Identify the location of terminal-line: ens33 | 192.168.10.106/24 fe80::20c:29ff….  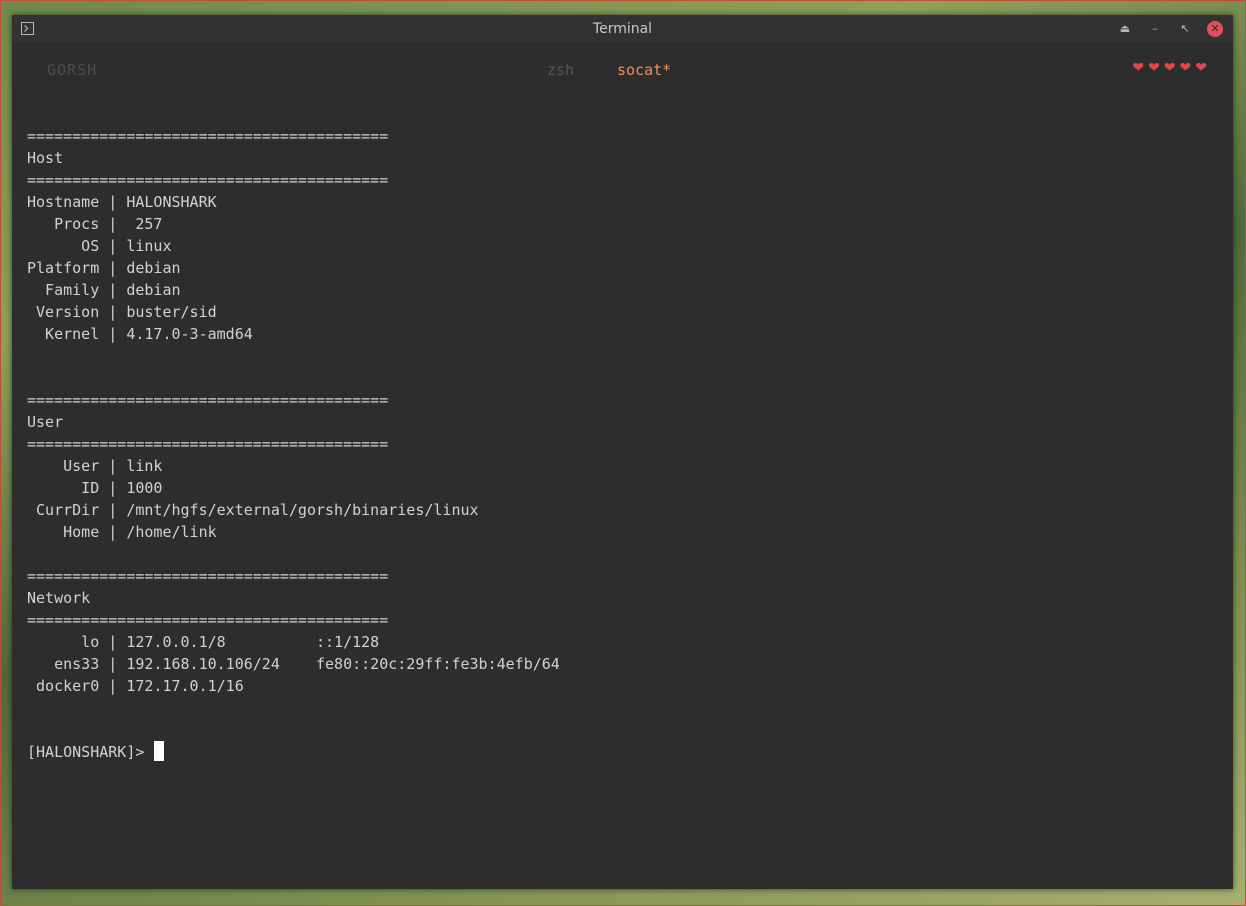
(293, 664).